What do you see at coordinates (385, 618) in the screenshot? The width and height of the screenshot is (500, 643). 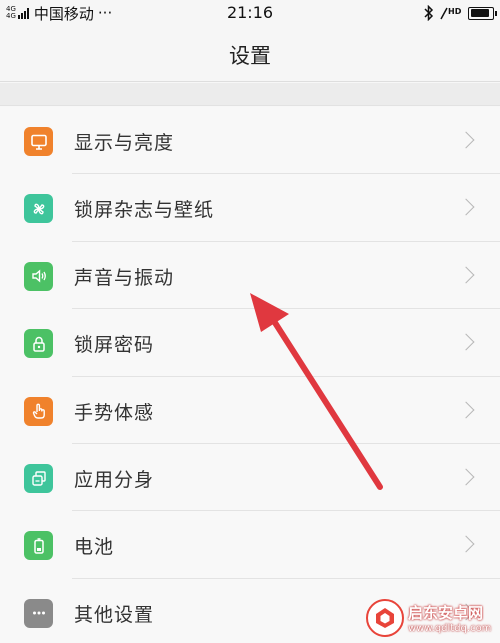 I see `watermark-logo-icon` at bounding box center [385, 618].